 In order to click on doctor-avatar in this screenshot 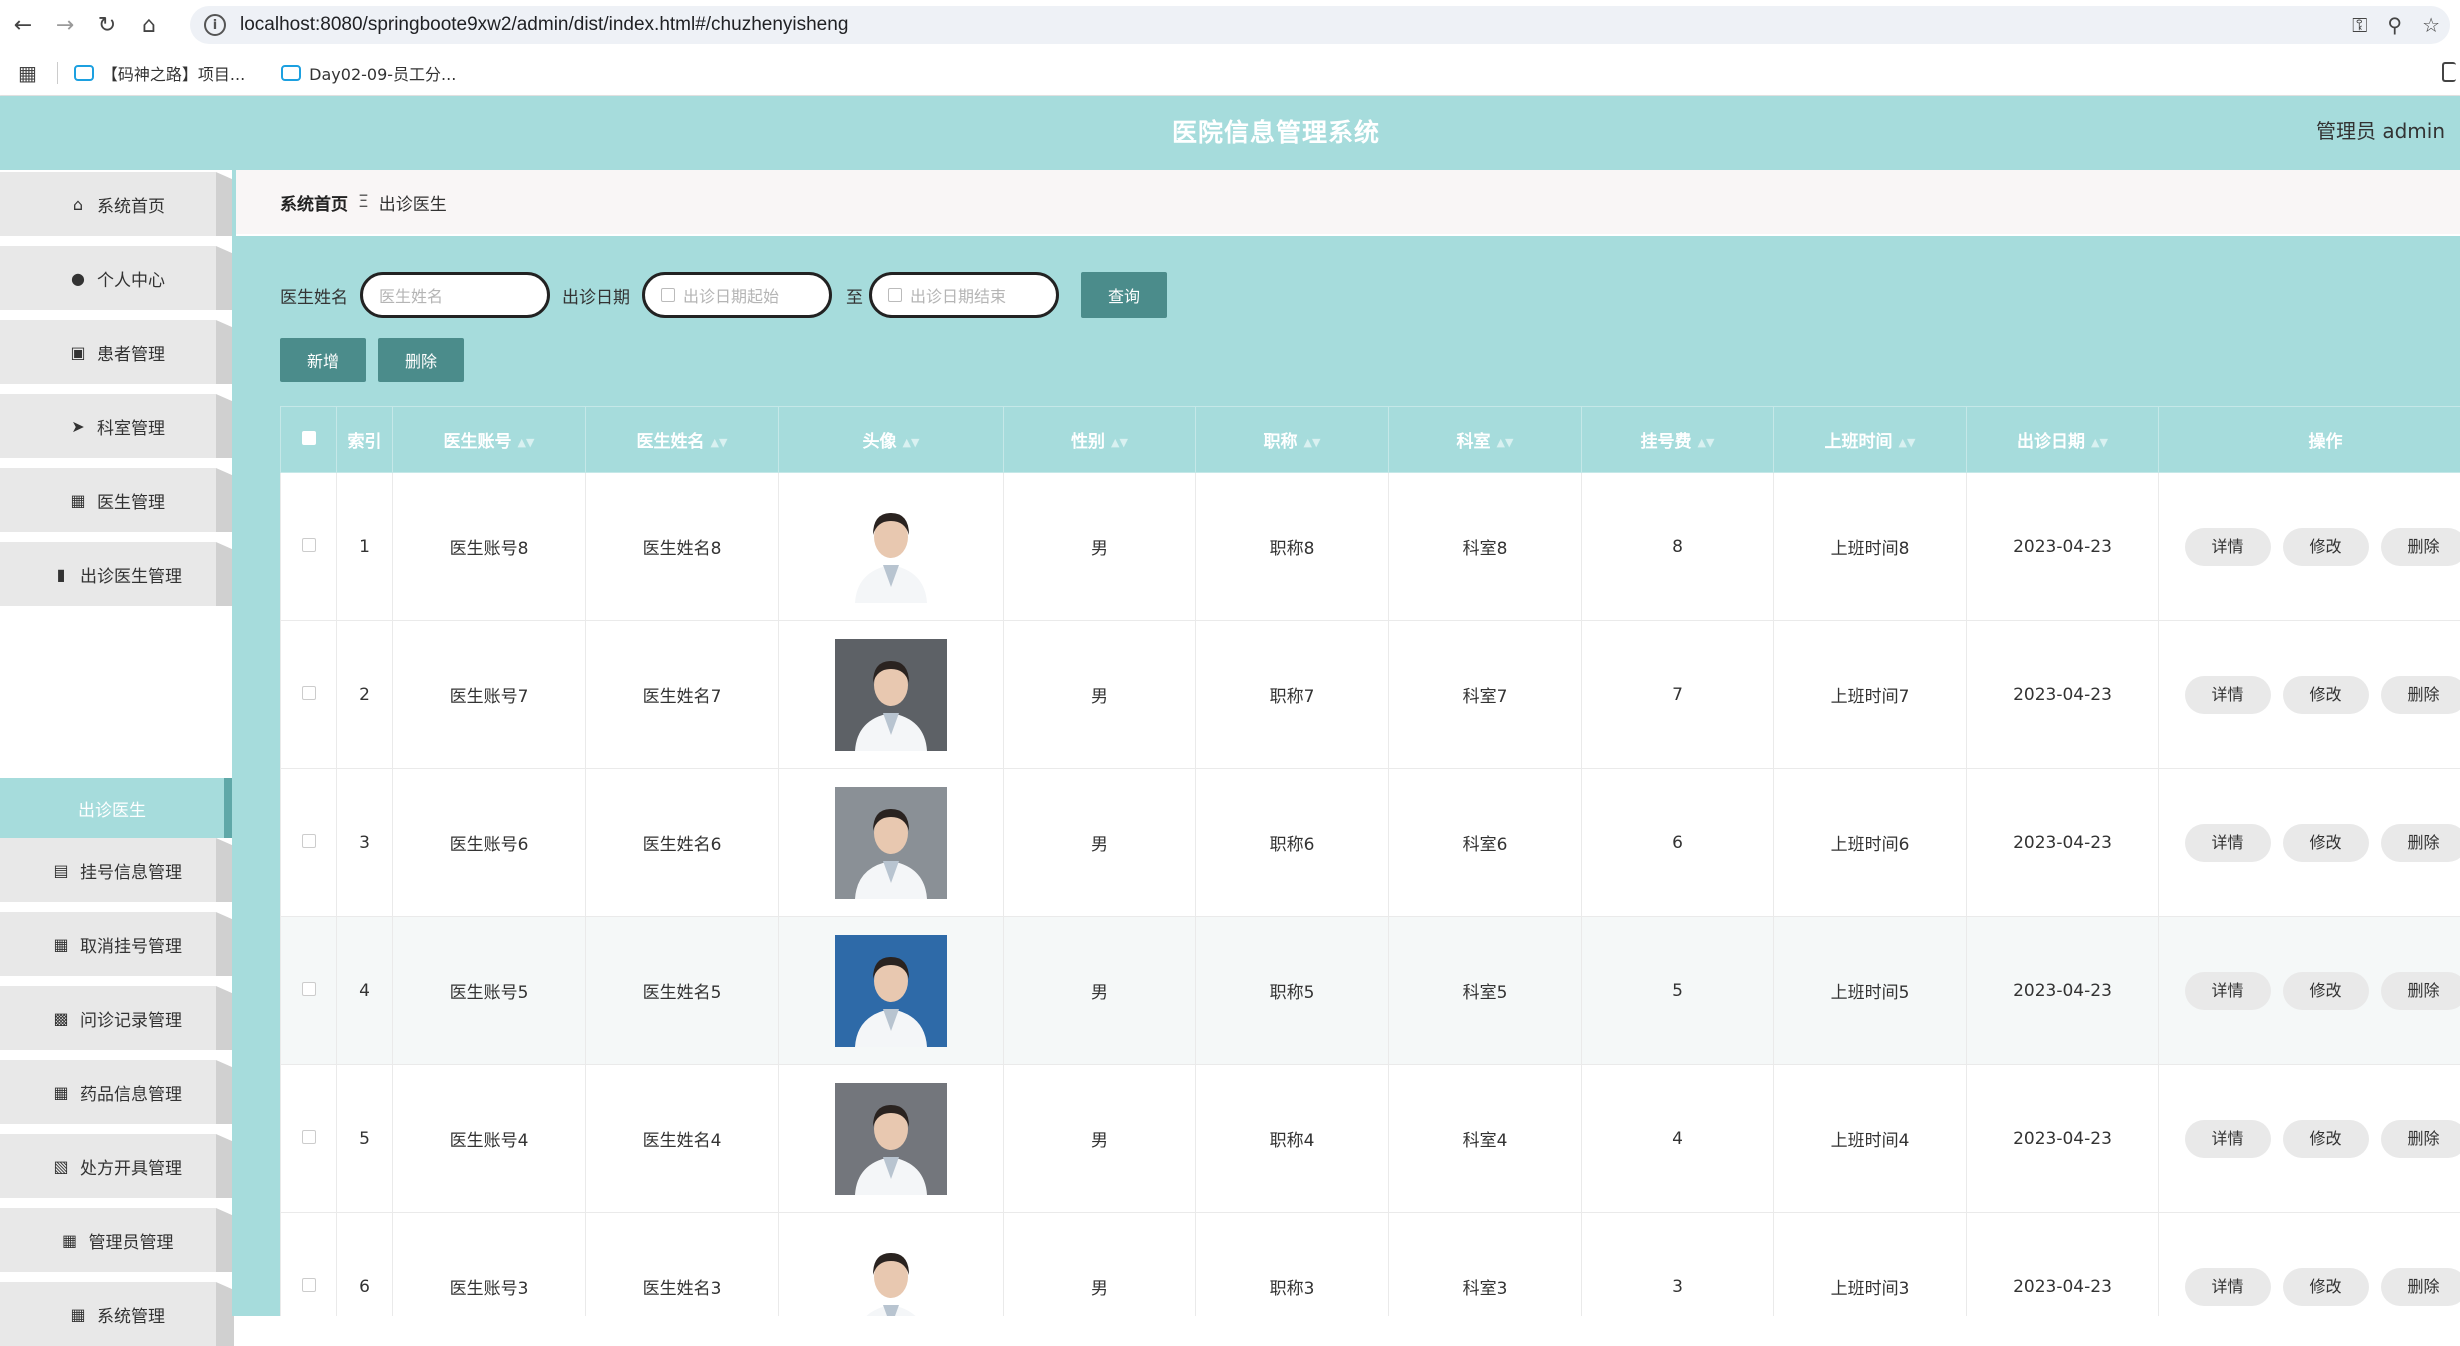, I will do `click(891, 695)`.